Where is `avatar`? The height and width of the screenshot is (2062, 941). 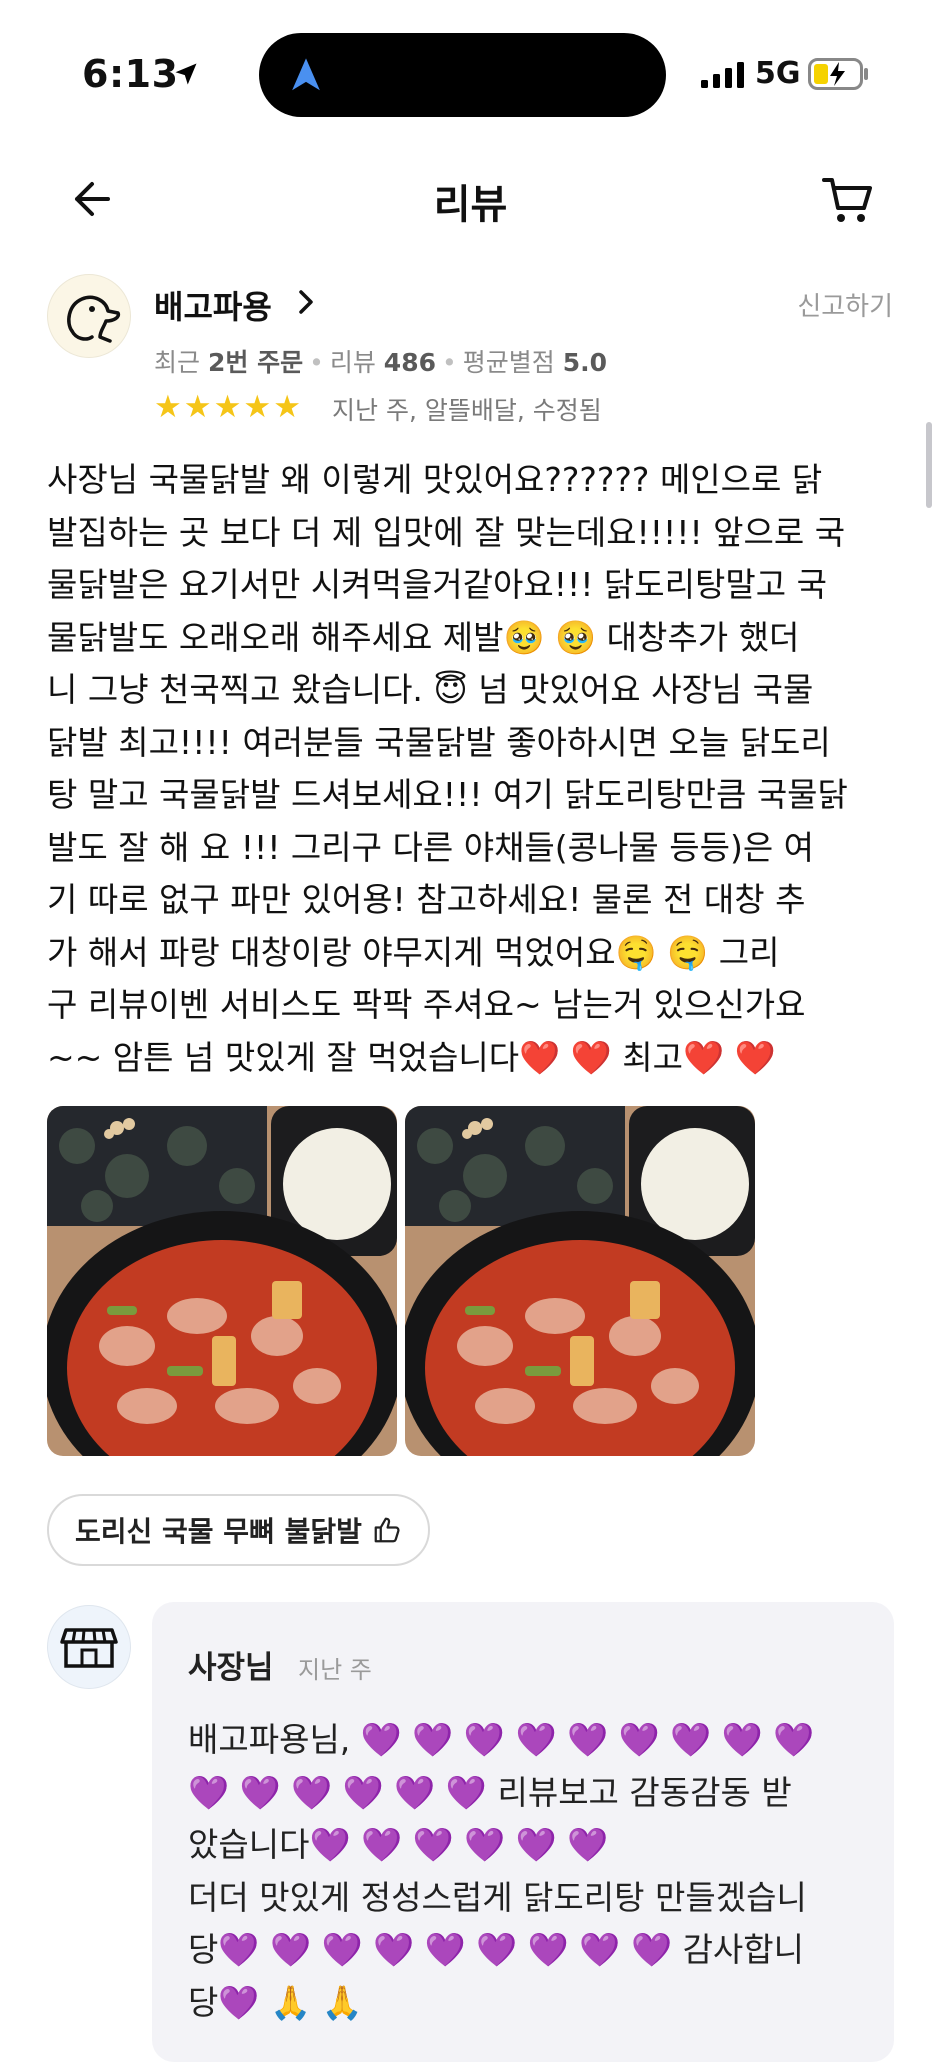 avatar is located at coordinates (89, 316).